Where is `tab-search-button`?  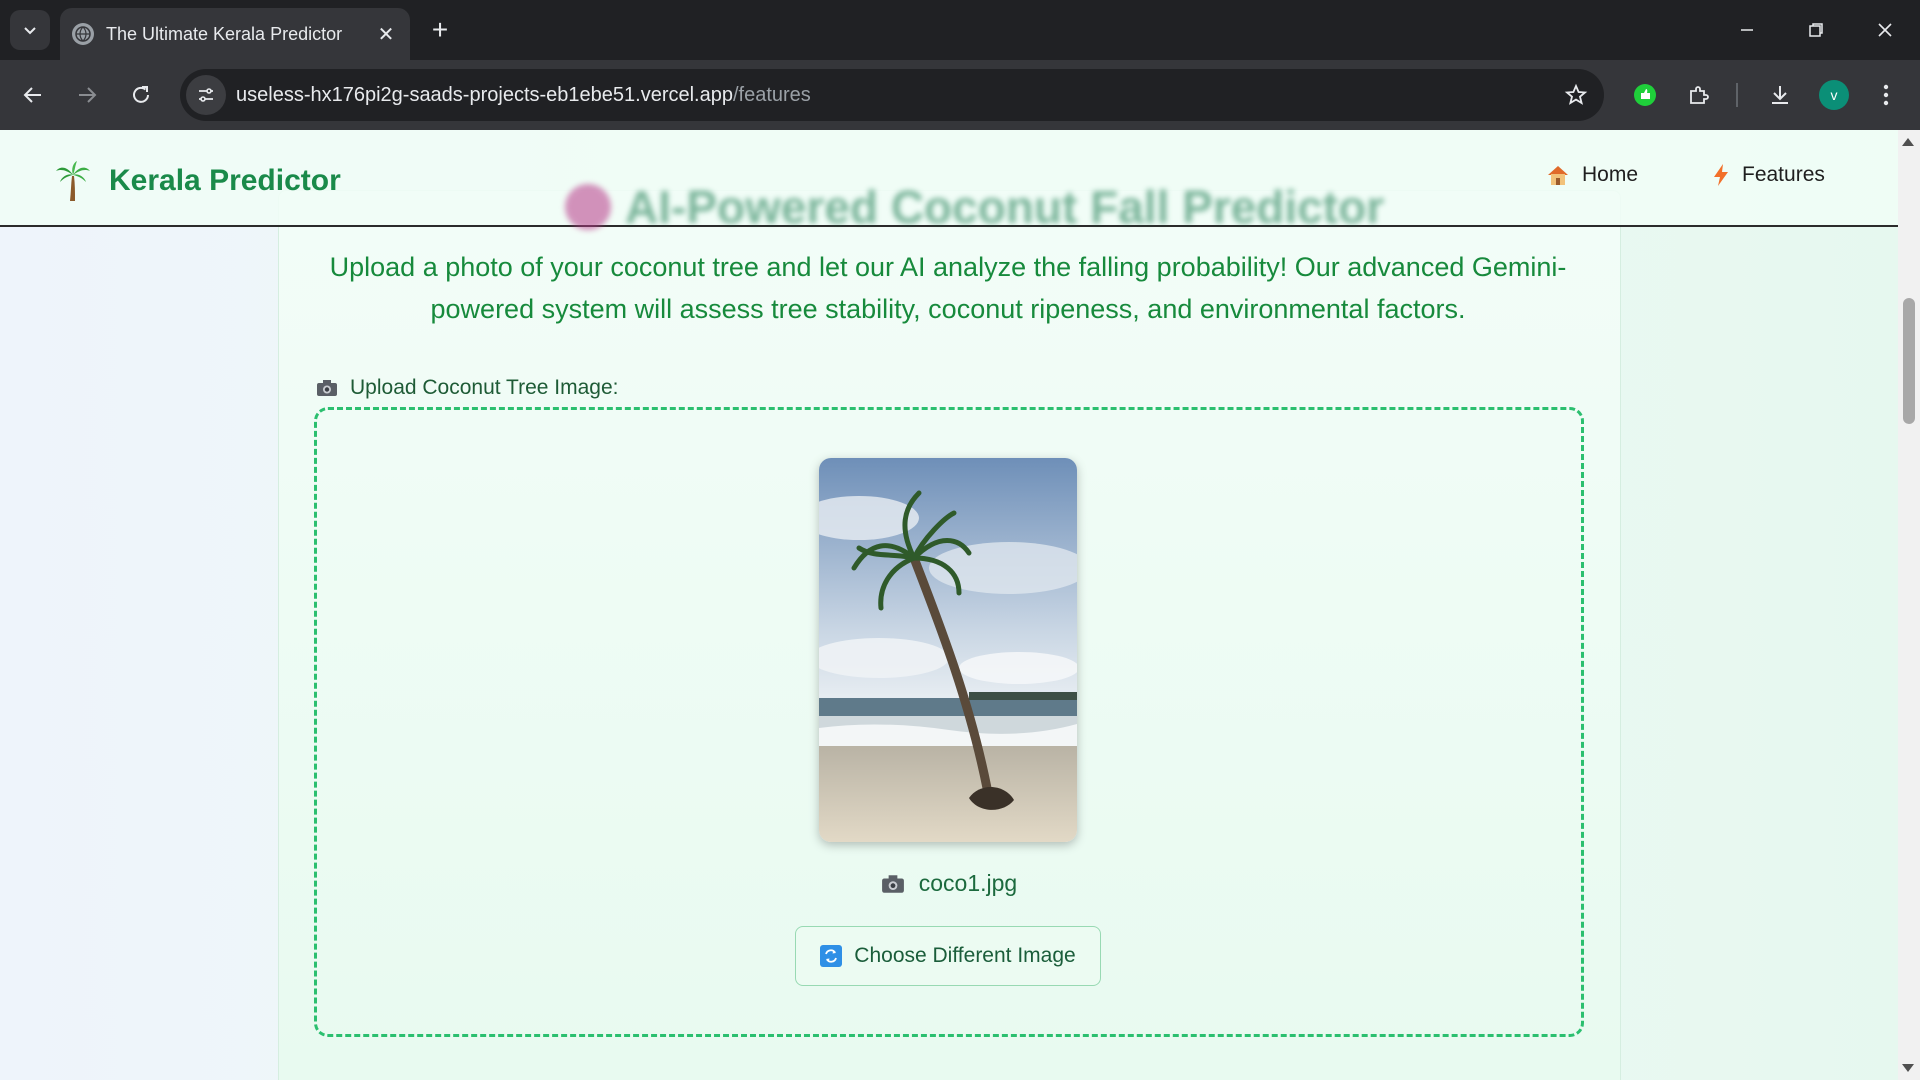 tab-search-button is located at coordinates (30, 30).